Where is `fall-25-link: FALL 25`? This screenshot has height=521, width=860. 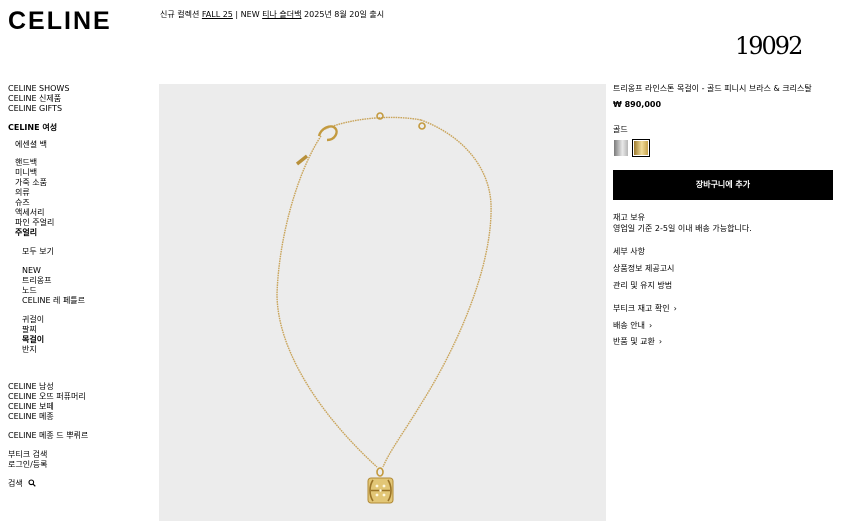
fall-25-link: FALL 25 is located at coordinates (217, 14).